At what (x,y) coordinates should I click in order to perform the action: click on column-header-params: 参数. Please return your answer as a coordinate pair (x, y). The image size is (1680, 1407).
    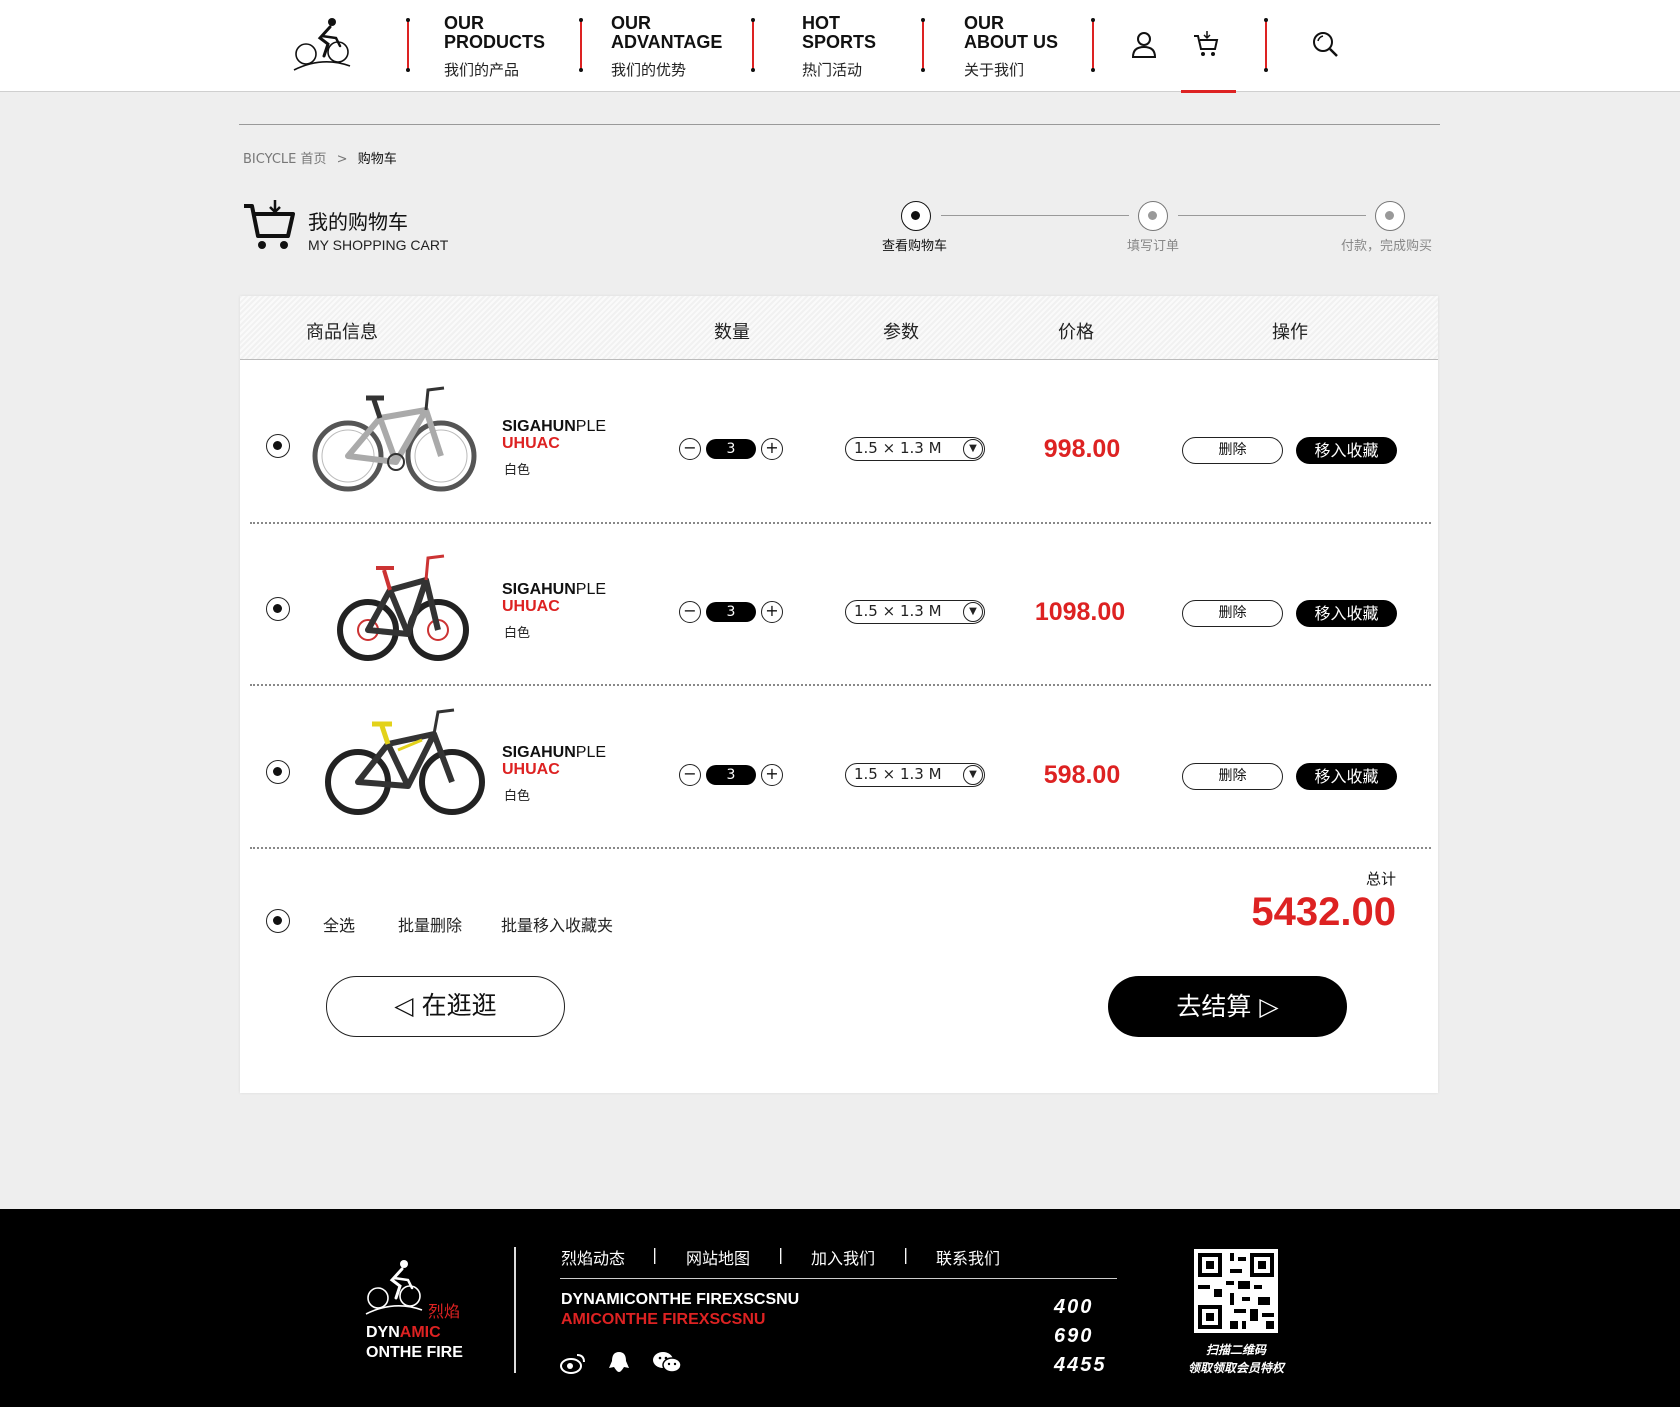
    Looking at the image, I should click on (901, 332).